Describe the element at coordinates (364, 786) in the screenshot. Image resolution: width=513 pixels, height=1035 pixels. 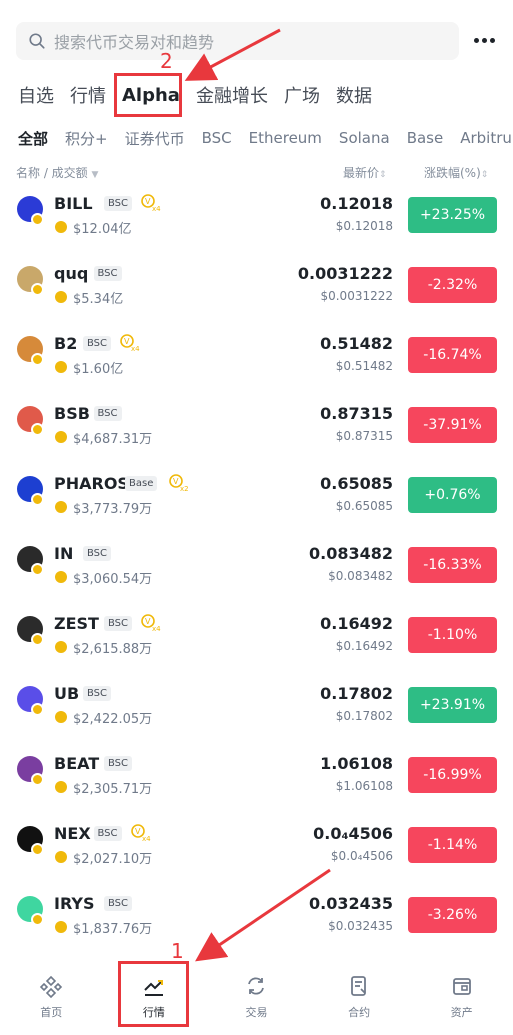
I see `token-fiat-price: $1.06108` at that location.